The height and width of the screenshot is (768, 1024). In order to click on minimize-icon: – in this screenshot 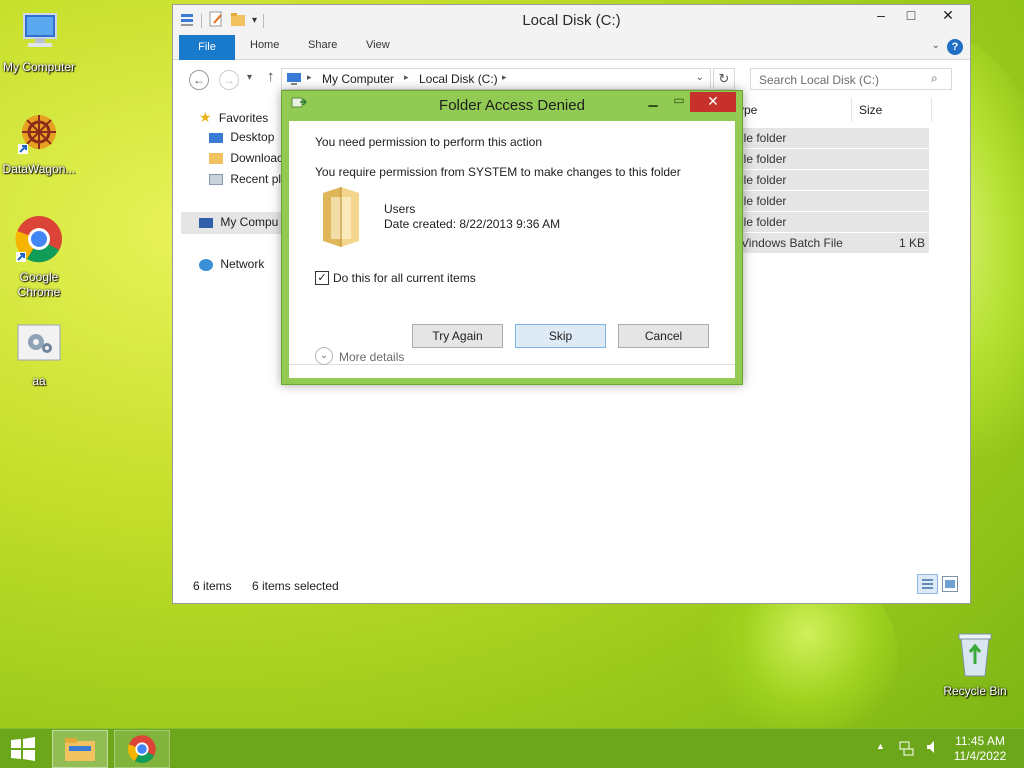, I will do `click(881, 16)`.